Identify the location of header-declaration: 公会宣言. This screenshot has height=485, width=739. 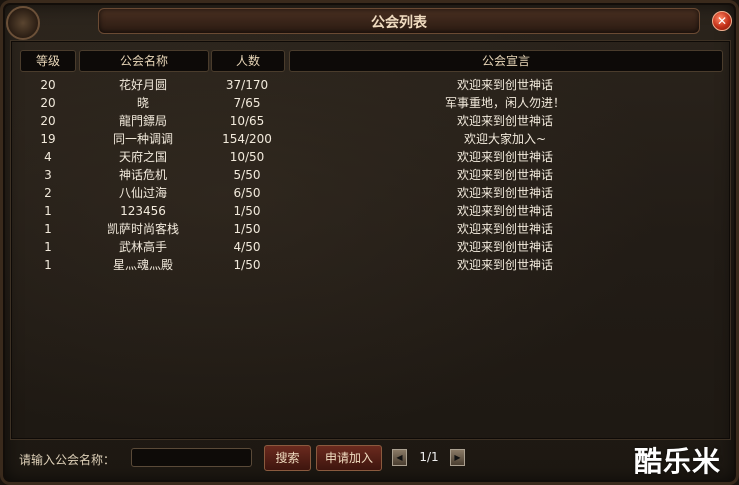
(506, 61).